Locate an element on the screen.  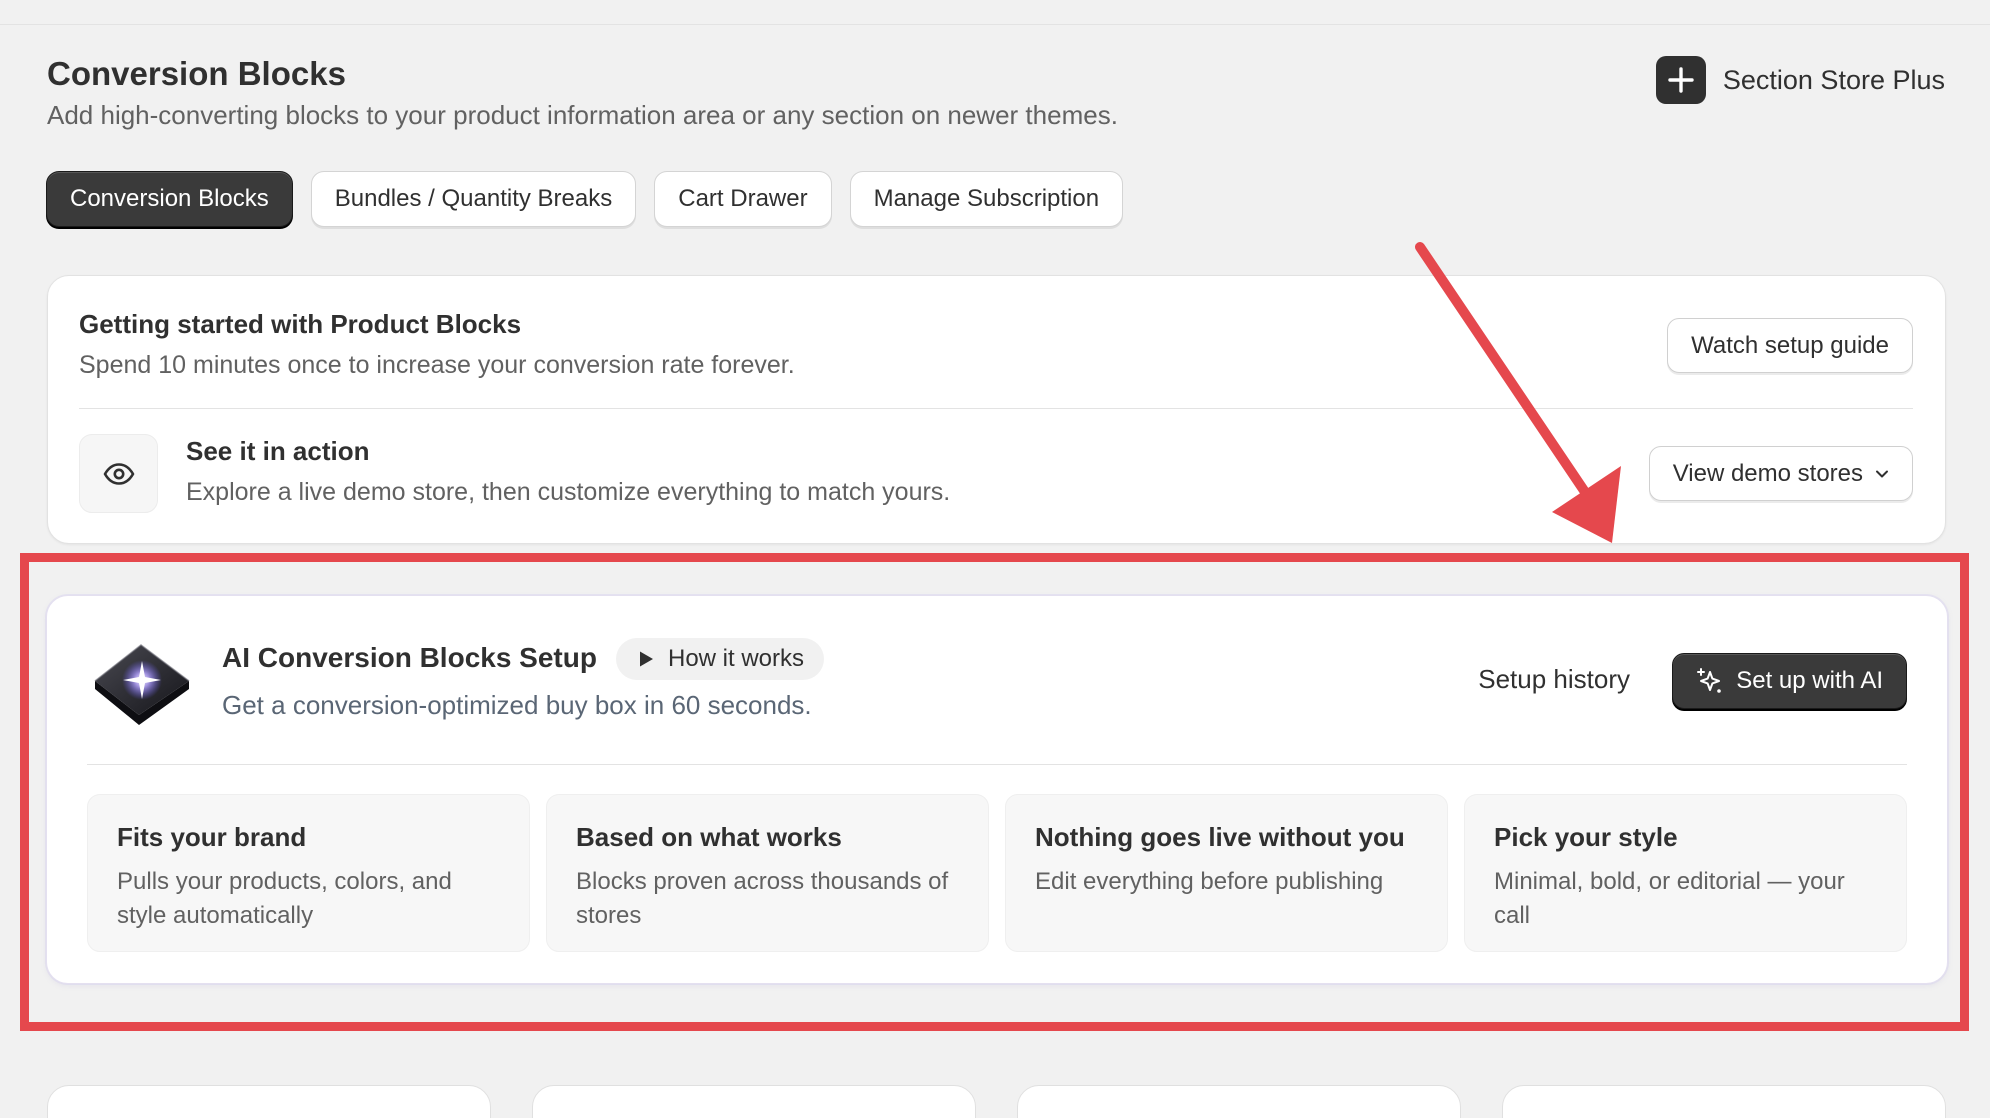
see-it-in-action-title: See it in action is located at coordinates (278, 451).